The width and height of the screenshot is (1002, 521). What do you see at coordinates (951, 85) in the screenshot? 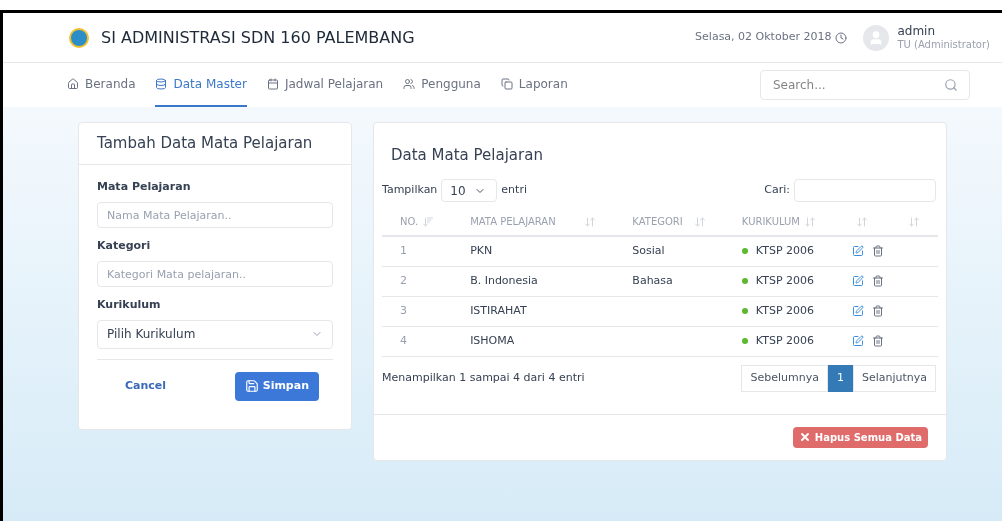
I see `search-icon` at bounding box center [951, 85].